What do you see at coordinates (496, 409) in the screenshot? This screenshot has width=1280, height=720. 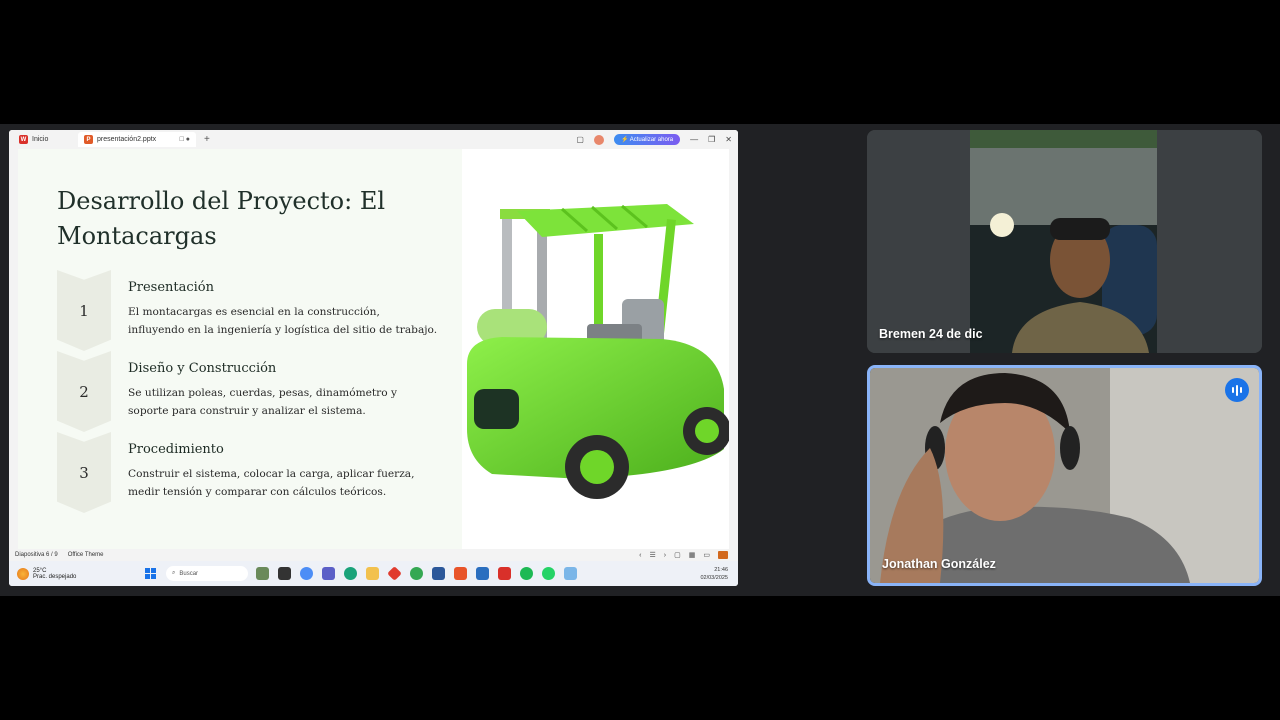 I see `headlight-grille` at bounding box center [496, 409].